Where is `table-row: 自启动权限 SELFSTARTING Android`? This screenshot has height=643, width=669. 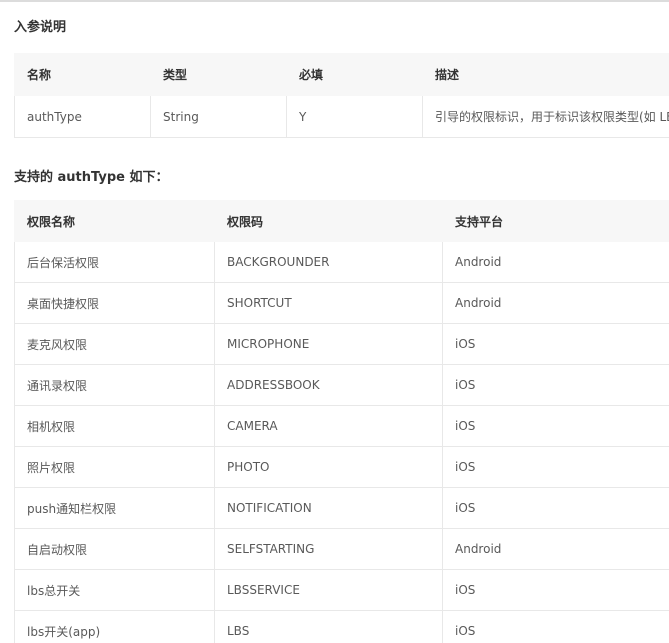 table-row: 自启动权限 SELFSTARTING Android is located at coordinates (341, 549).